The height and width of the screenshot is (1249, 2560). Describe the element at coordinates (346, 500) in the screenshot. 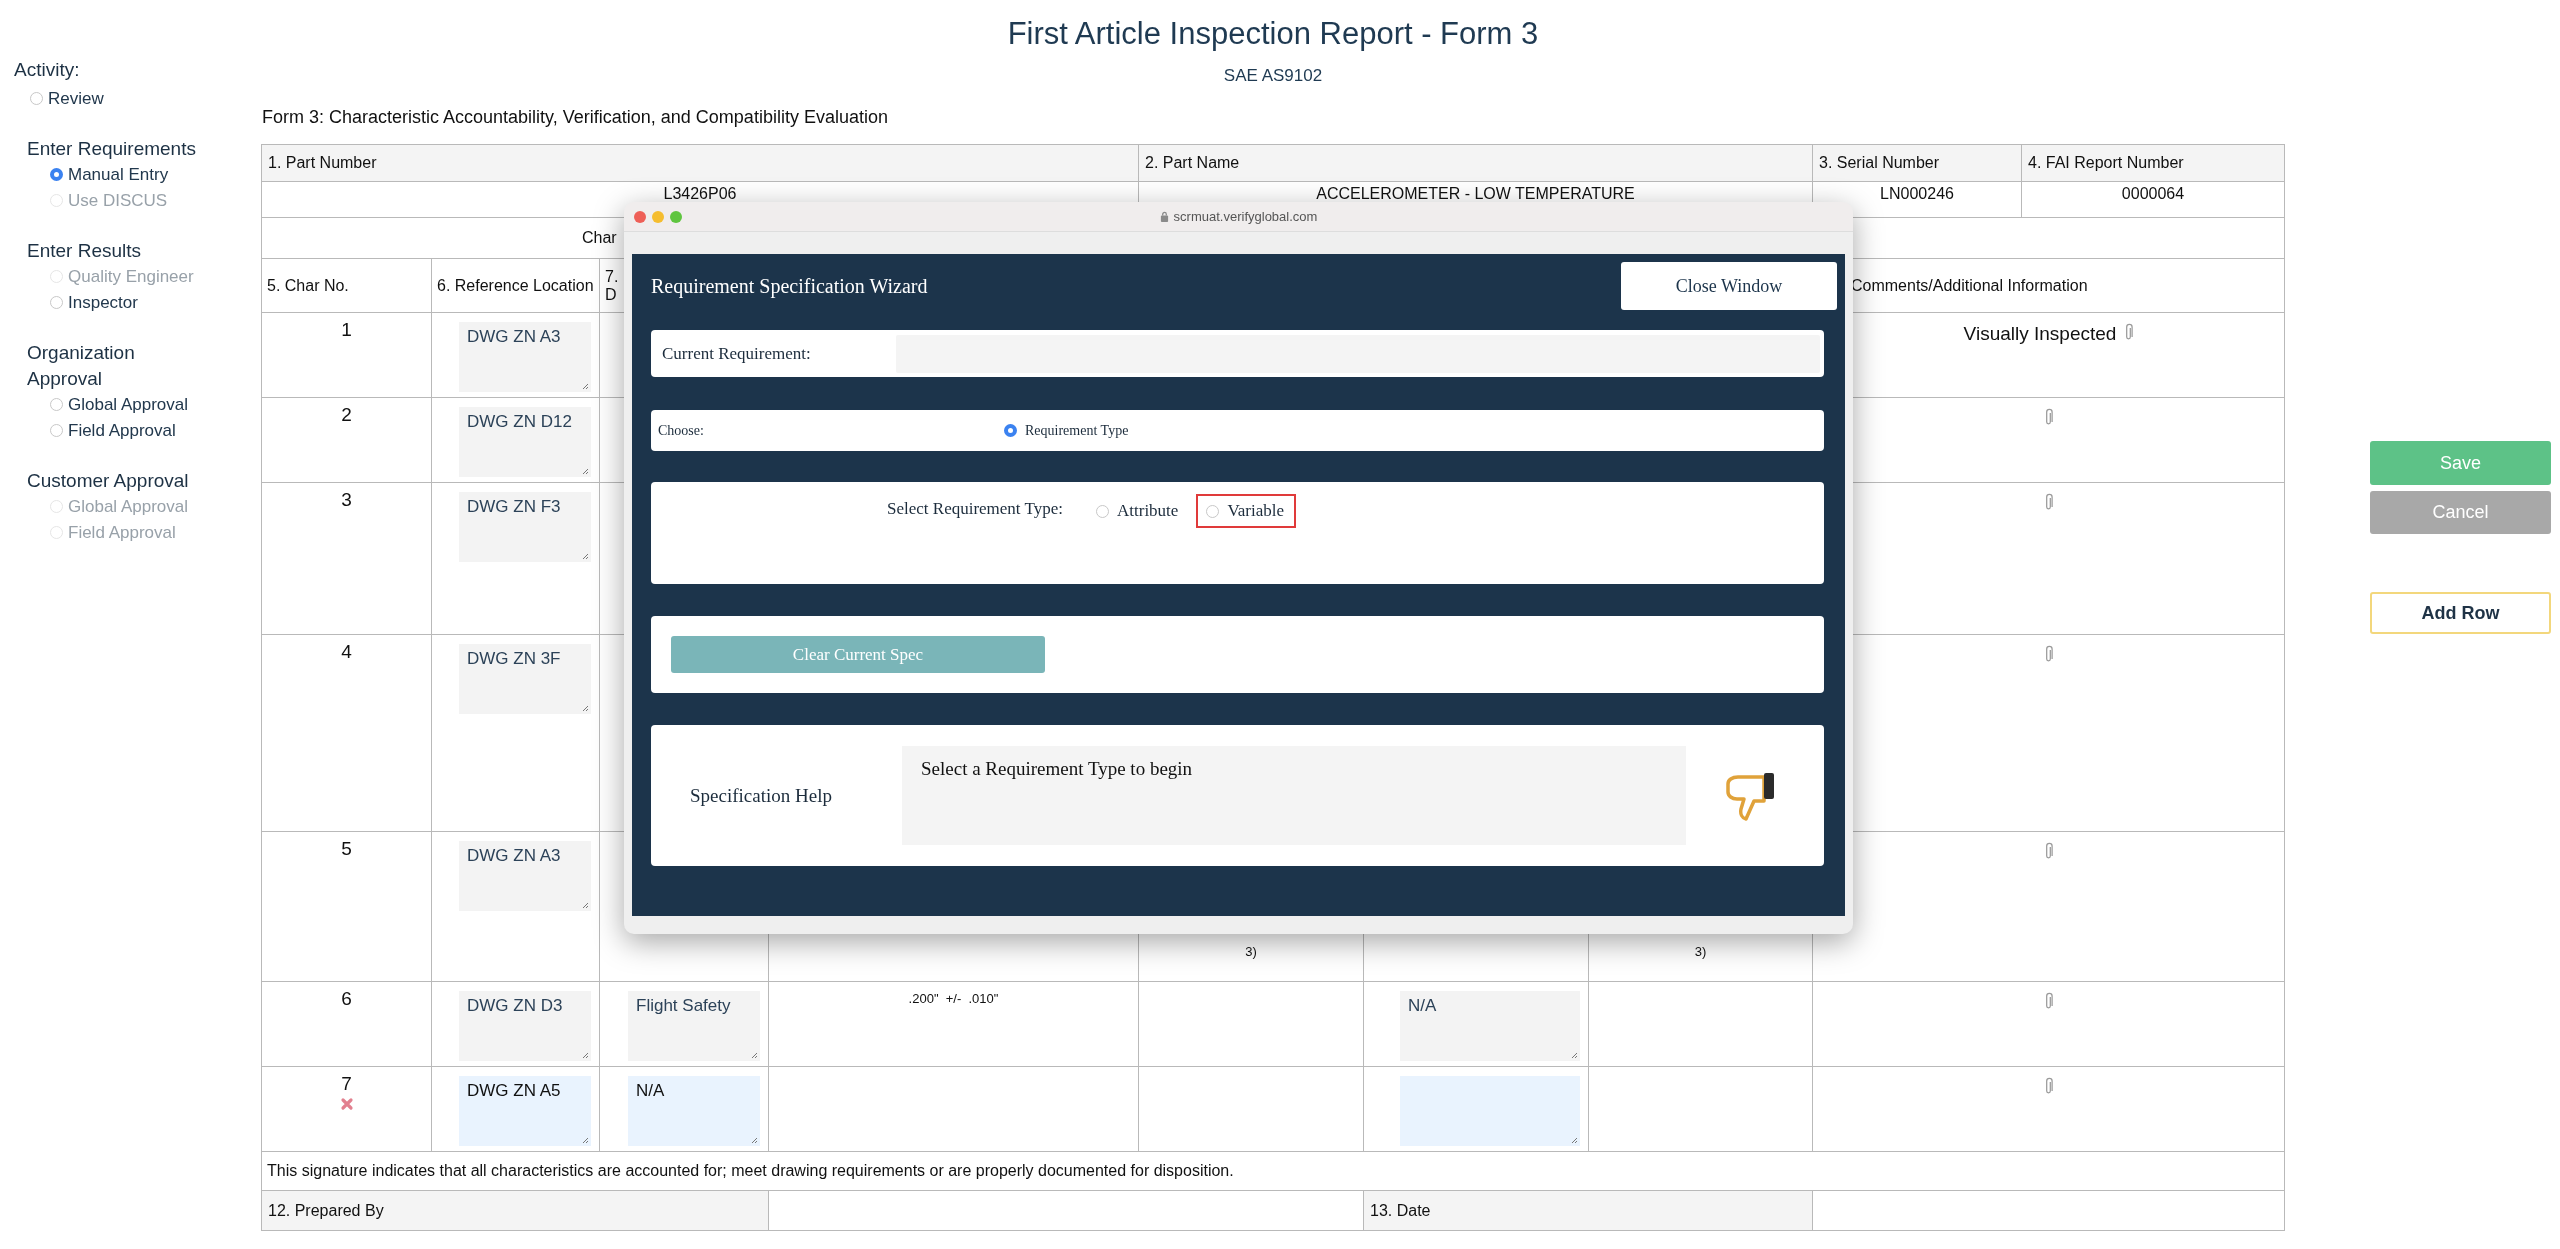

I see `table-cell: 3` at that location.